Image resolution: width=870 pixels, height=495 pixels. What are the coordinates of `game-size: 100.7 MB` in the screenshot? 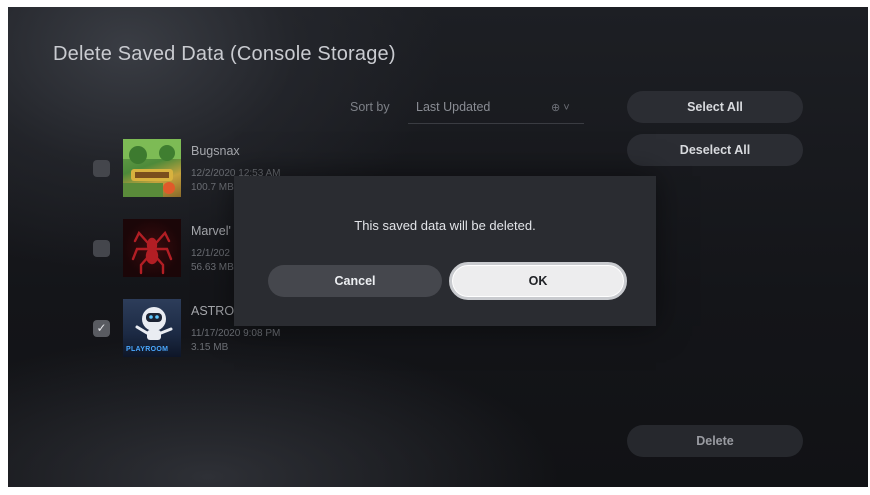 It's located at (212, 187).